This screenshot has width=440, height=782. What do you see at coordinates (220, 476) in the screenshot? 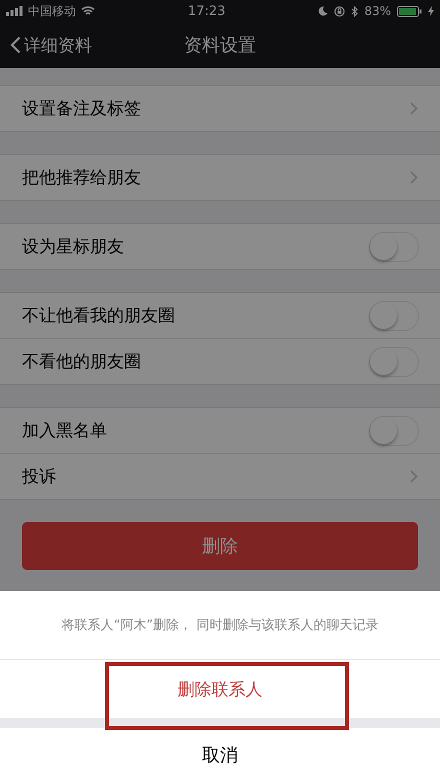
I see `settings-row: 投诉` at bounding box center [220, 476].